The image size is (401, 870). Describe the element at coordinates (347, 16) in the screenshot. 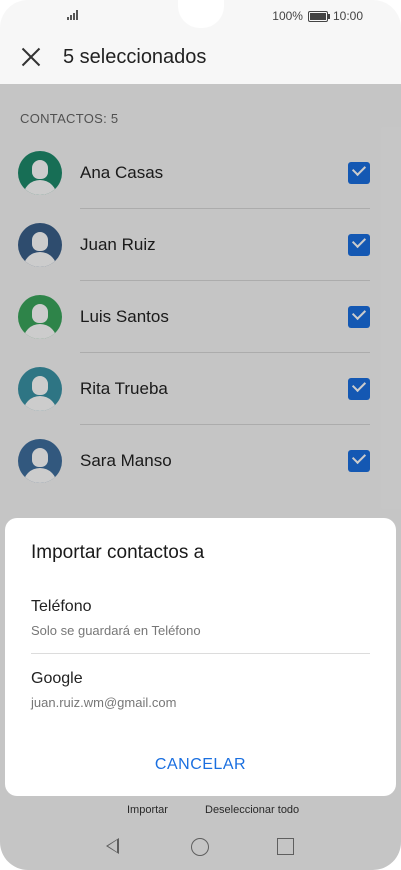

I see `clock: 10:00` at that location.